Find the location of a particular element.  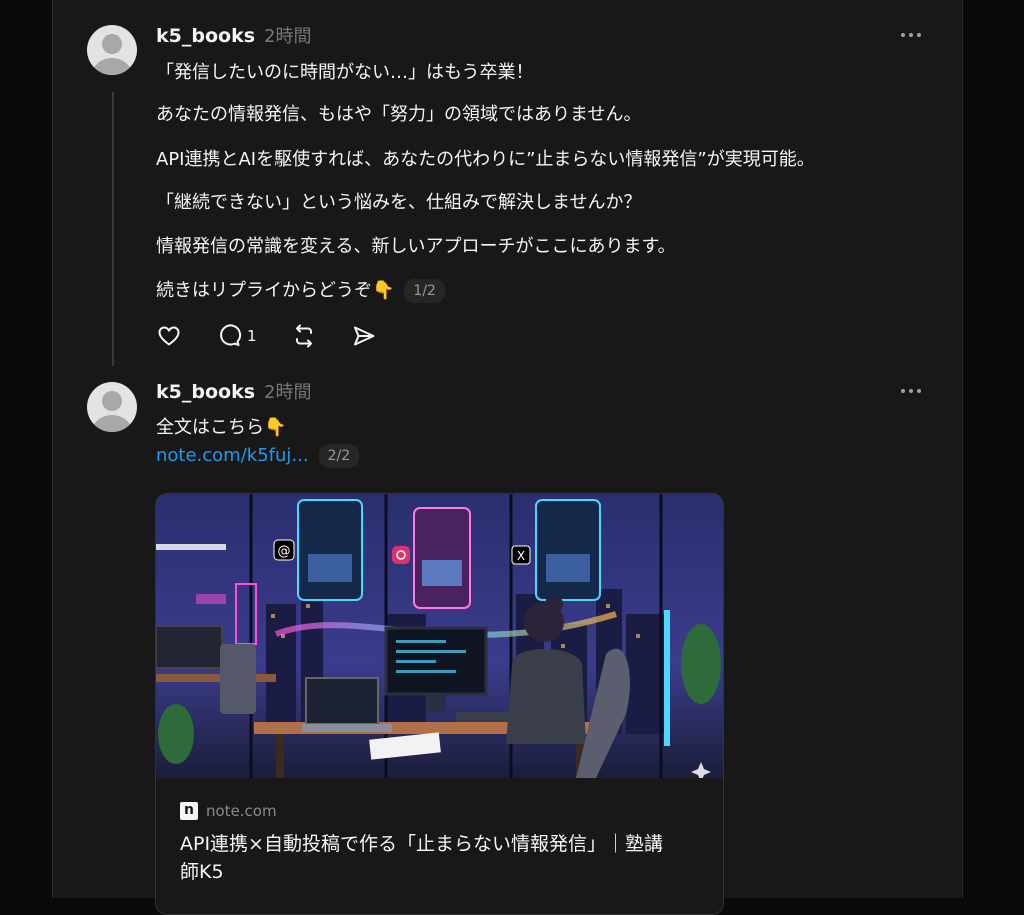

card-title: API連携×自動投稿で作る「止まらない情報発信」｜塾講師K5 is located at coordinates (430, 858).